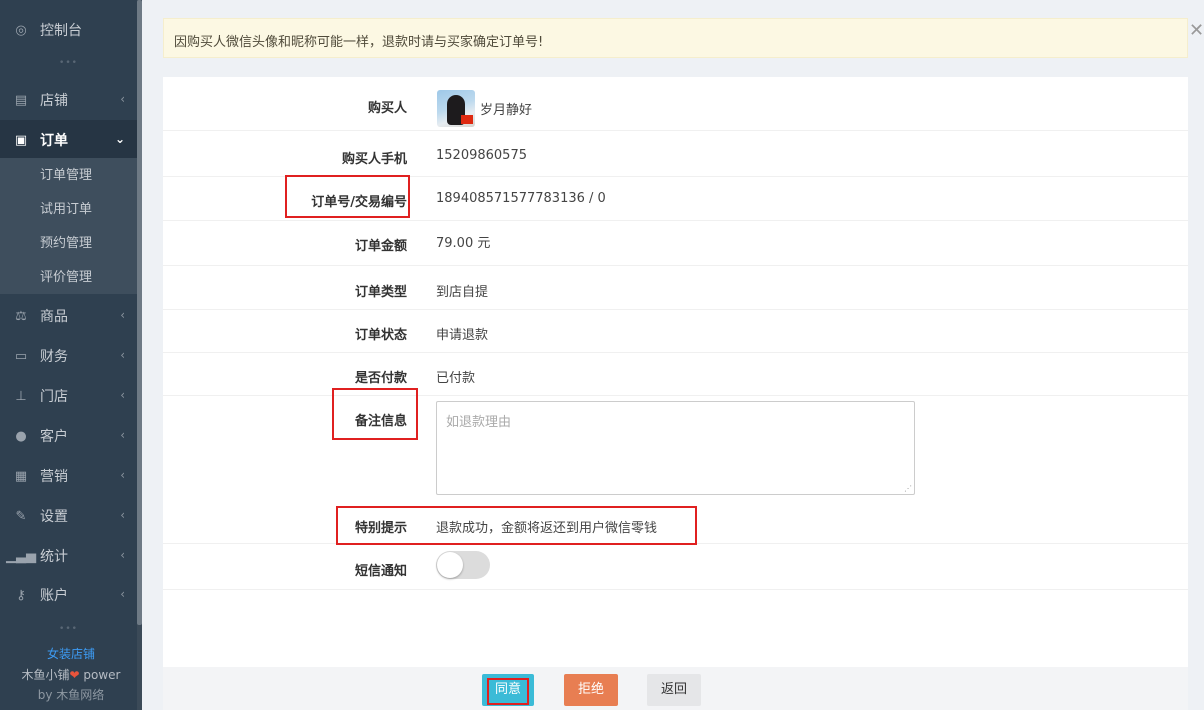 The height and width of the screenshot is (710, 1204). Describe the element at coordinates (462, 335) in the screenshot. I see `order-status: 申请退款` at that location.